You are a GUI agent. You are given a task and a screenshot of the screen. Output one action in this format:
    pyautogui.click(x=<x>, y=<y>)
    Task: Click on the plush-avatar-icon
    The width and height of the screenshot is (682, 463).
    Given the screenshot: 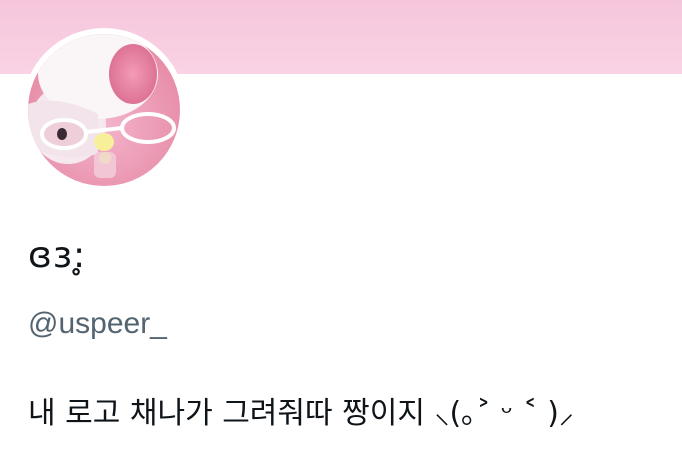 What is the action you would take?
    pyautogui.click(x=104, y=110)
    